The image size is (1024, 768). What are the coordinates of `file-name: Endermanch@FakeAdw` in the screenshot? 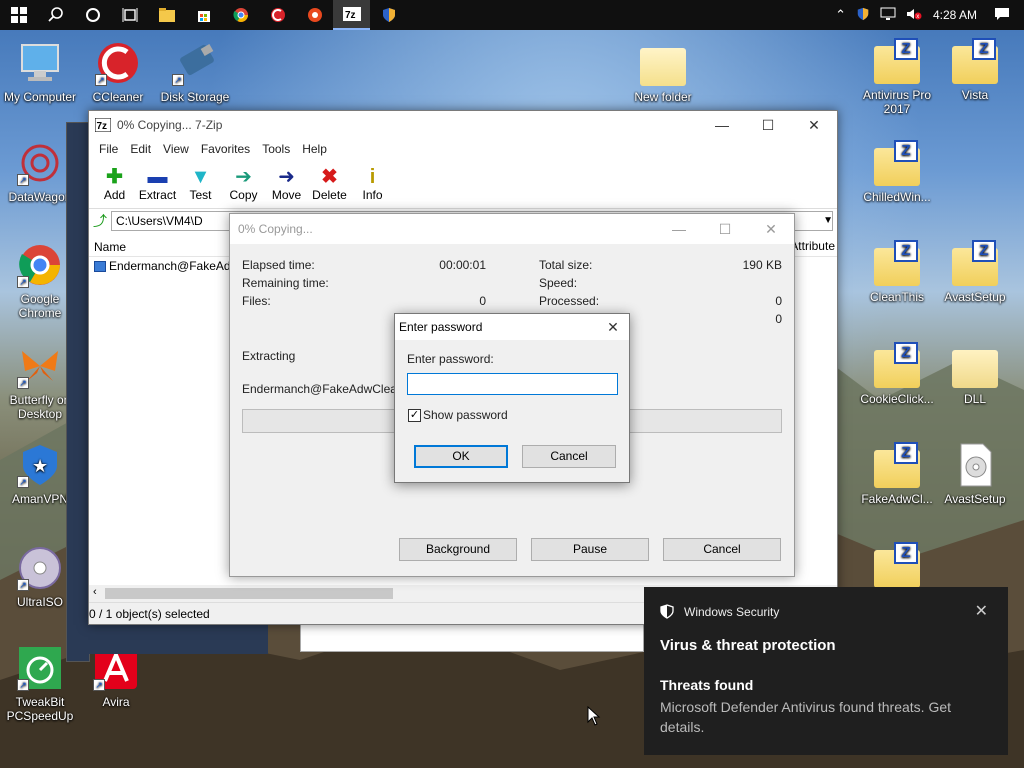 It's located at (174, 266).